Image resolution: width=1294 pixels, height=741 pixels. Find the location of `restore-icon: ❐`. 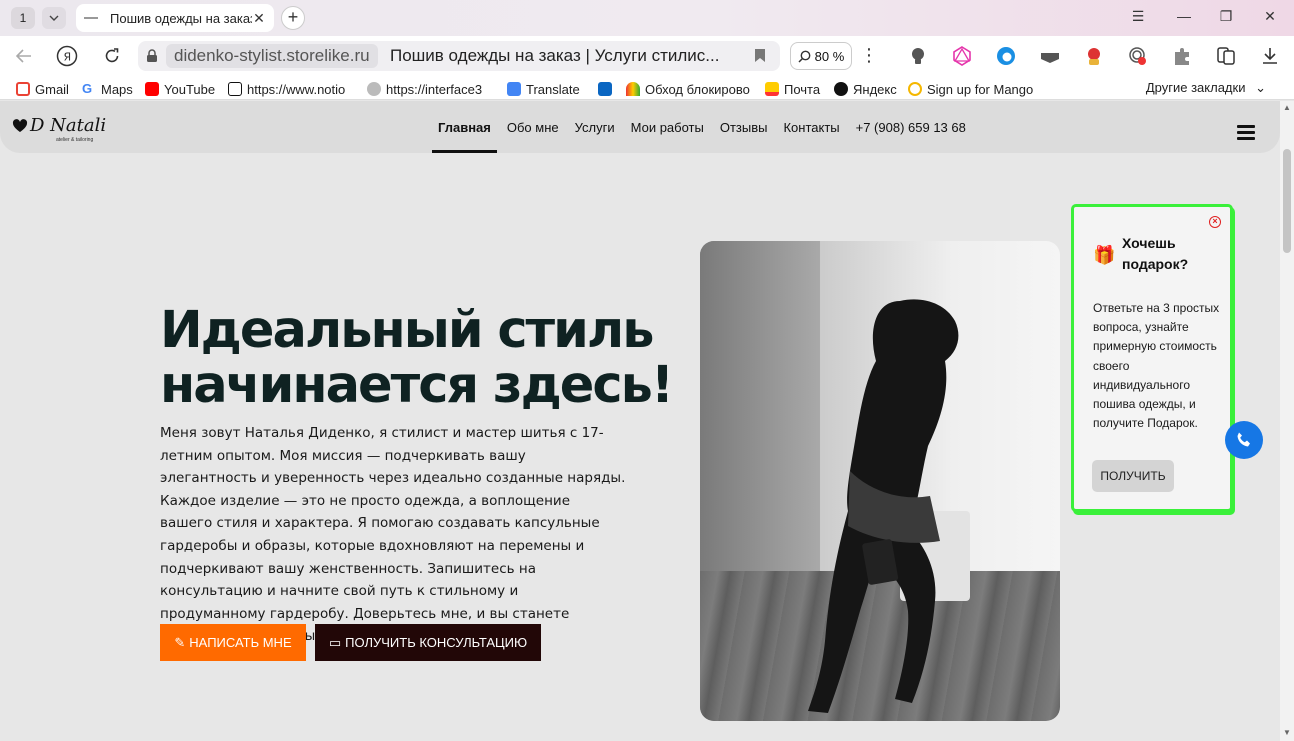

restore-icon: ❐ is located at coordinates (1226, 18).